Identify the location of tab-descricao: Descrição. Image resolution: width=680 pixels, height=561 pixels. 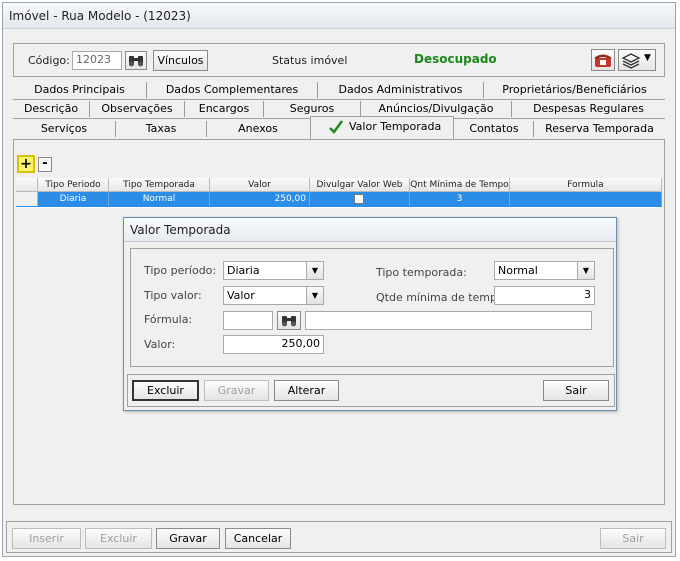
(51, 109).